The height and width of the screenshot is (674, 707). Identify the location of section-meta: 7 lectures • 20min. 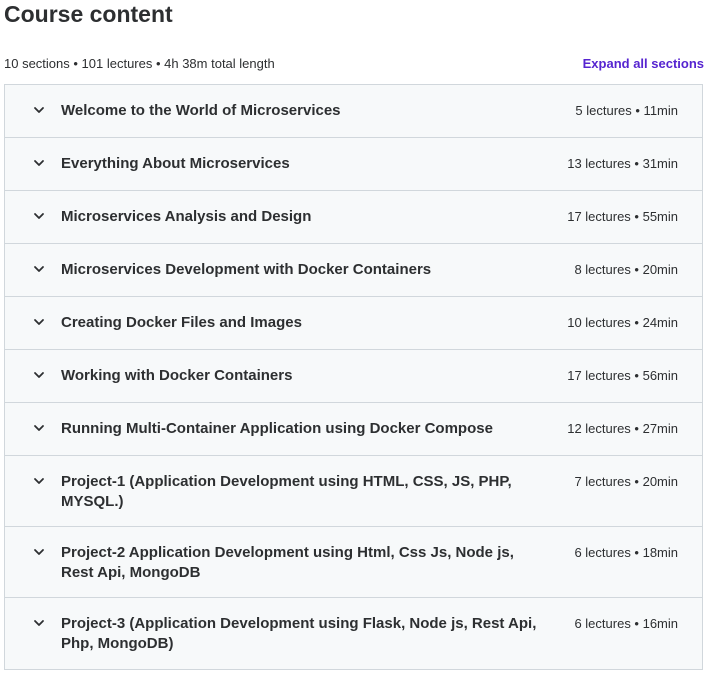
(626, 481).